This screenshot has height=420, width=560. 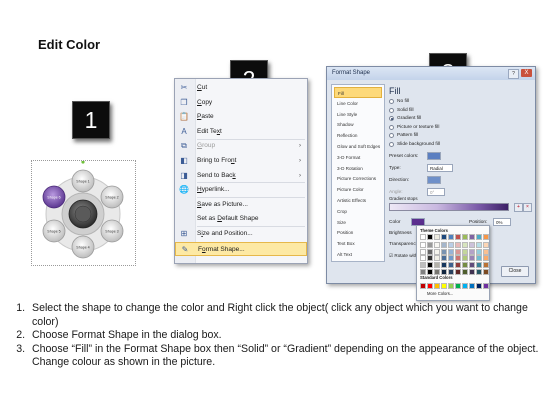 I want to click on menu-item: ❐ Copy, so click(x=241, y=103).